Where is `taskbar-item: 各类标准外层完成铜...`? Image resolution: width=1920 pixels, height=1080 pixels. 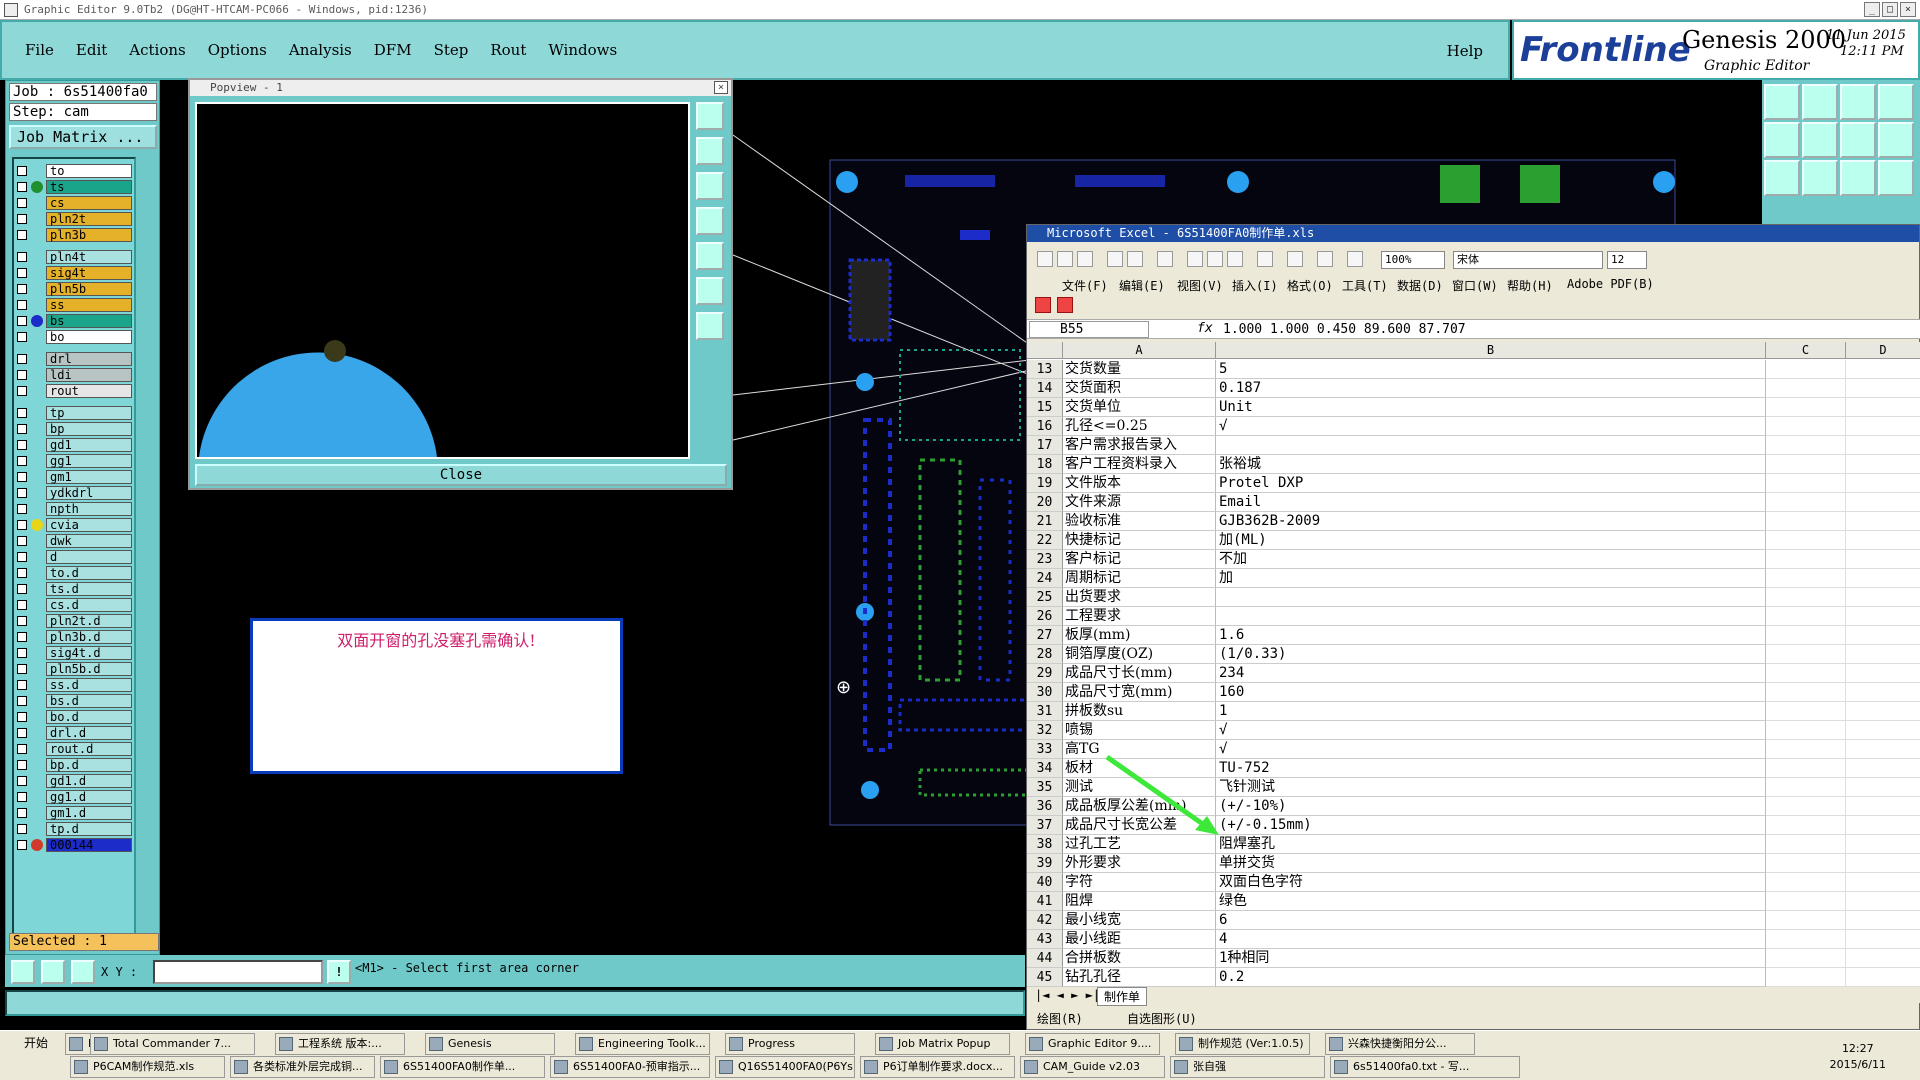
taskbar-item: 各类标准外层完成铜... is located at coordinates (302, 1067).